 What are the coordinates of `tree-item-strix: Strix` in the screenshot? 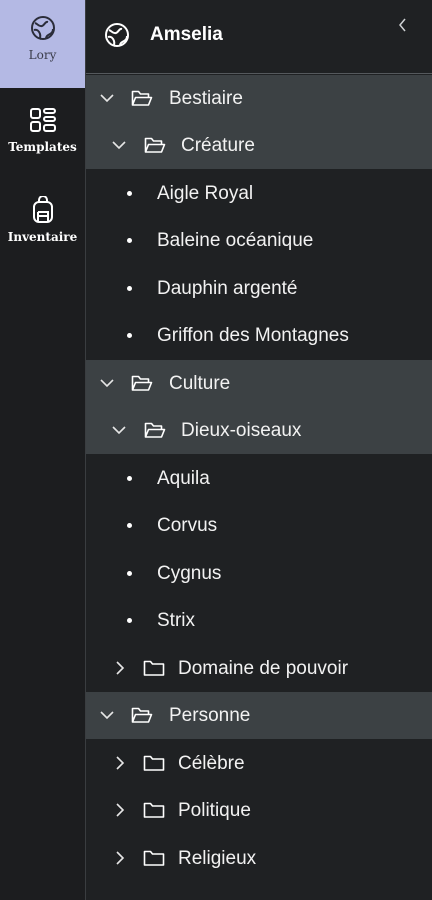 It's located at (259, 620).